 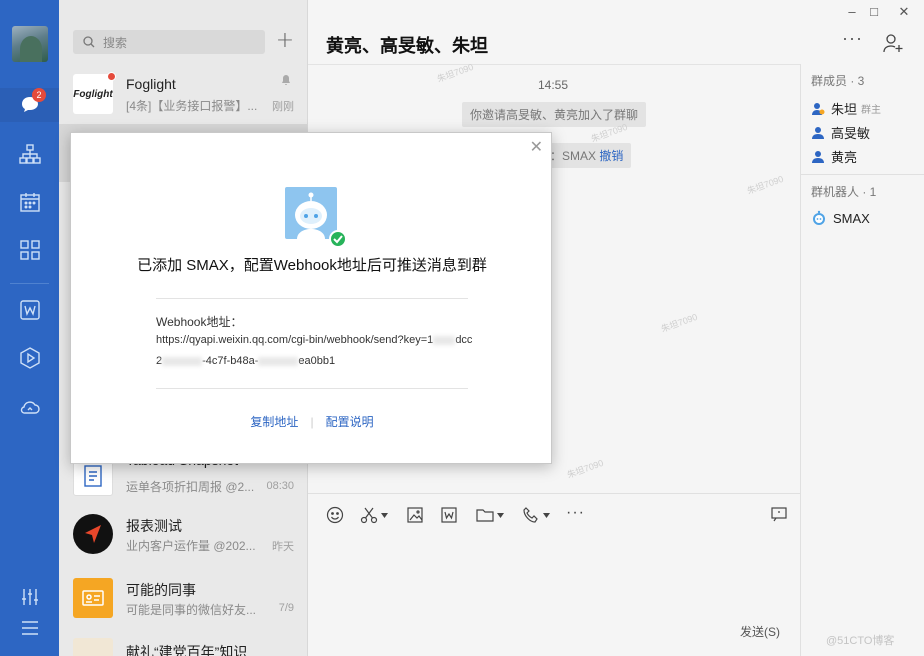 What do you see at coordinates (183, 93) in the screenshot?
I see `list-item: Foglight Foglight [4条]【业务接口报警】... 刚刚` at bounding box center [183, 93].